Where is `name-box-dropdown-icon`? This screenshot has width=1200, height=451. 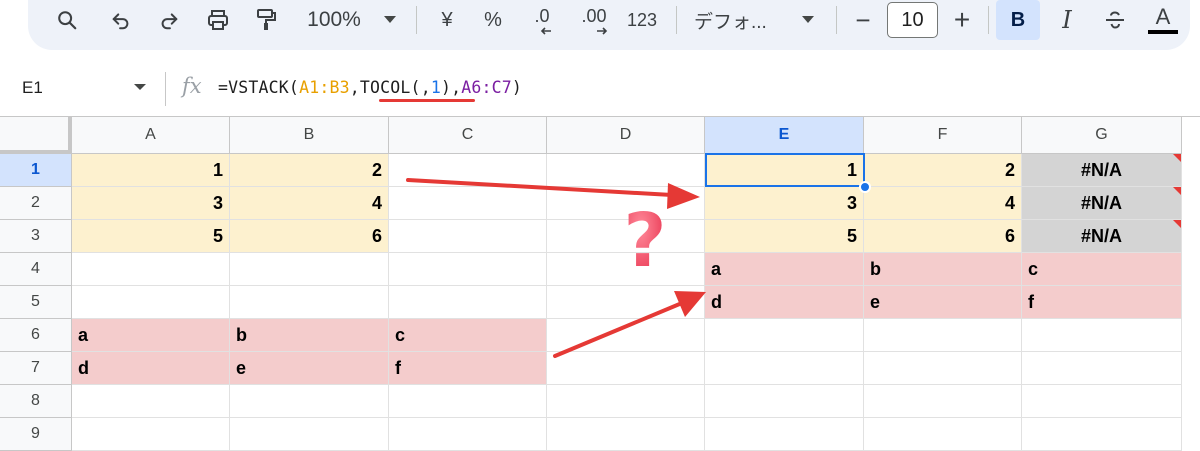
name-box-dropdown-icon is located at coordinates (140, 87).